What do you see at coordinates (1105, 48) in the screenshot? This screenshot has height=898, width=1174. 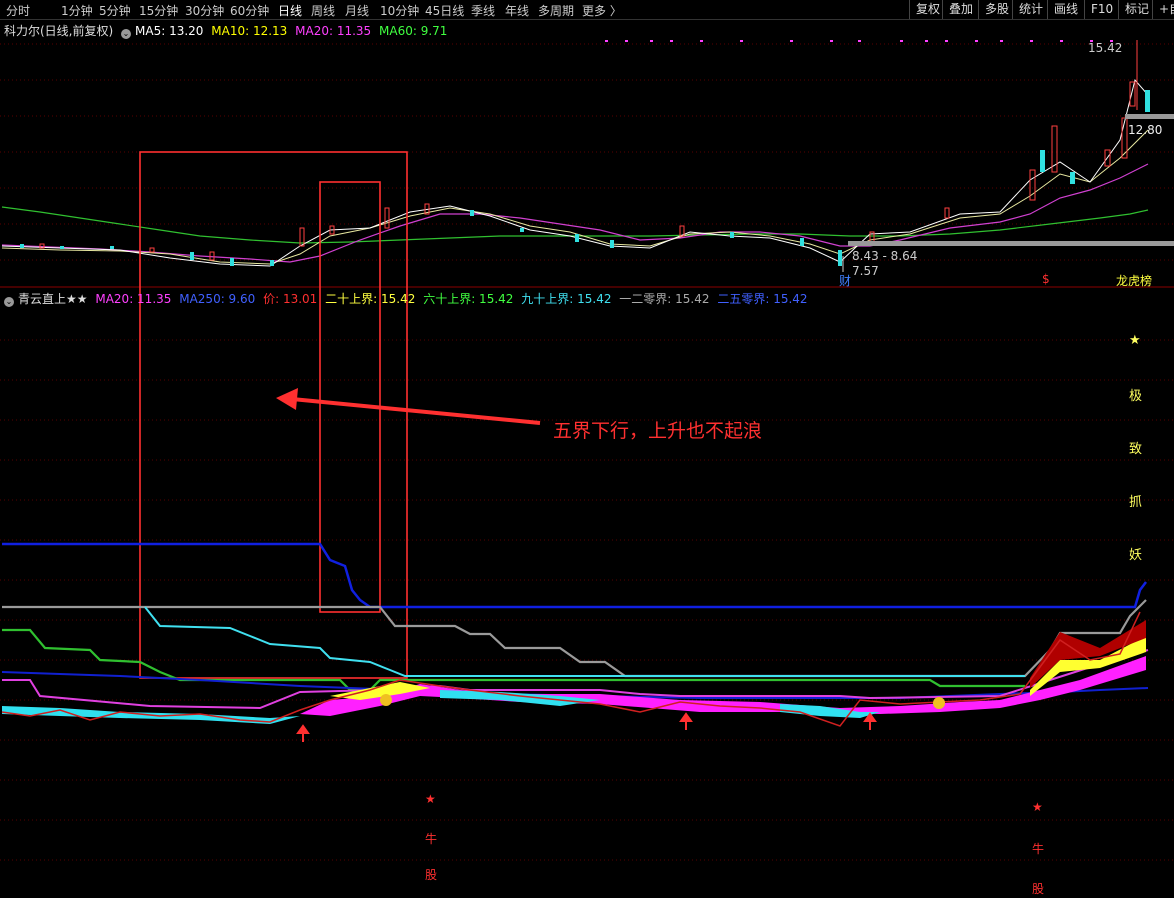 I see `high-price-label: 15.42` at bounding box center [1105, 48].